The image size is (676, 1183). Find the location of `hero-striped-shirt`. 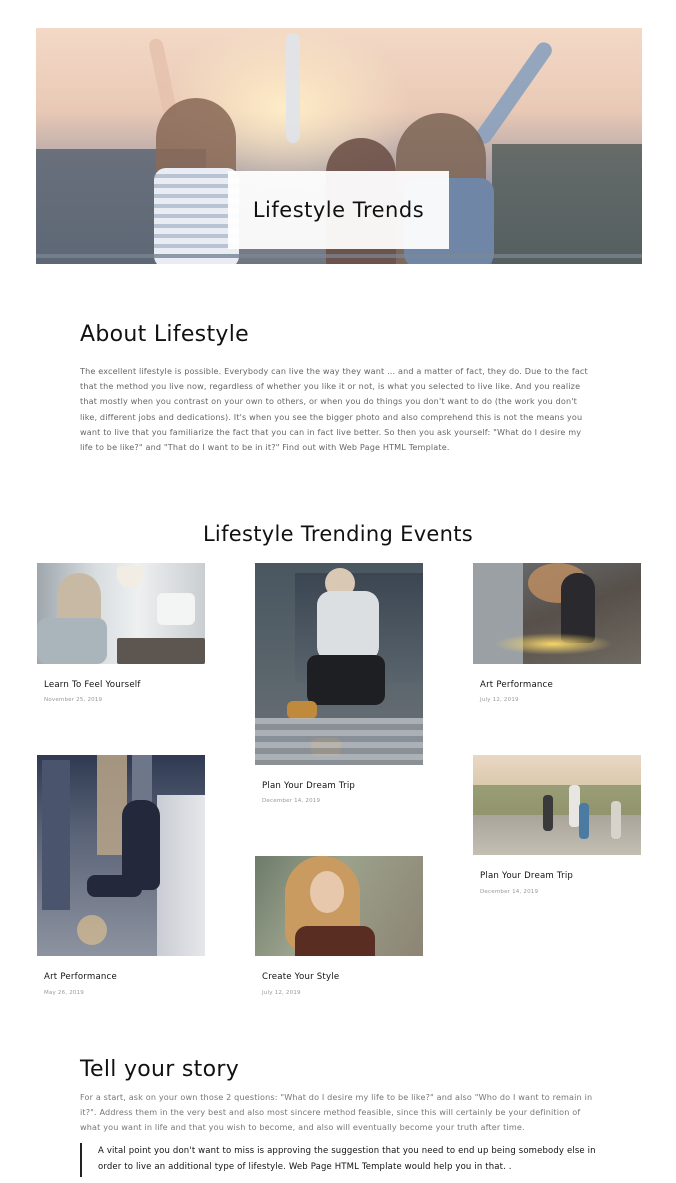

hero-striped-shirt is located at coordinates (196, 216).